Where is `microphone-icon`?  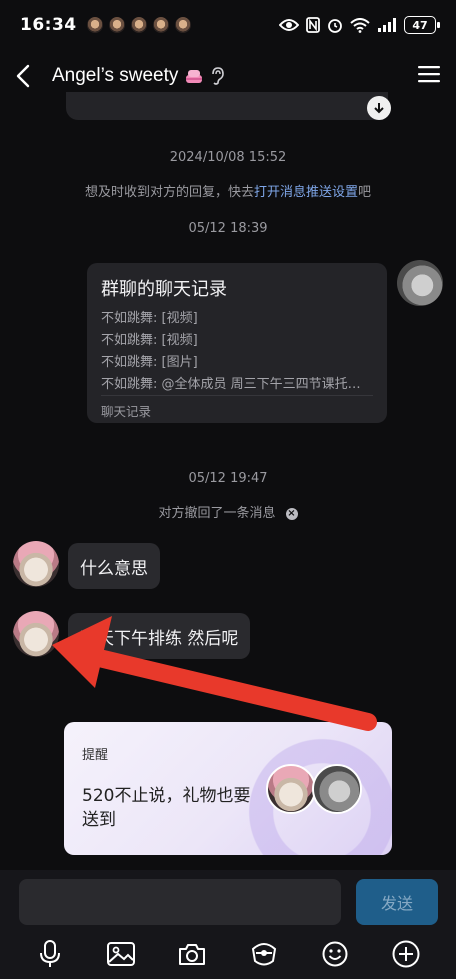 microphone-icon is located at coordinates (50, 954).